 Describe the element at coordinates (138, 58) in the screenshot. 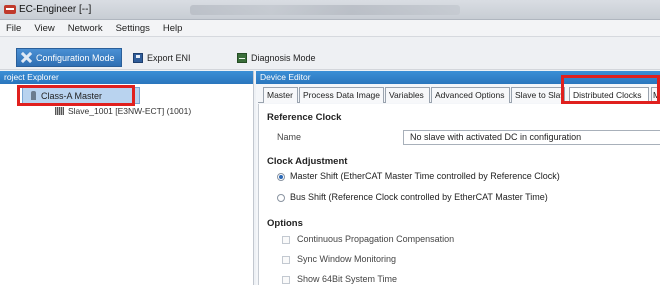

I see `save-disk-icon` at that location.